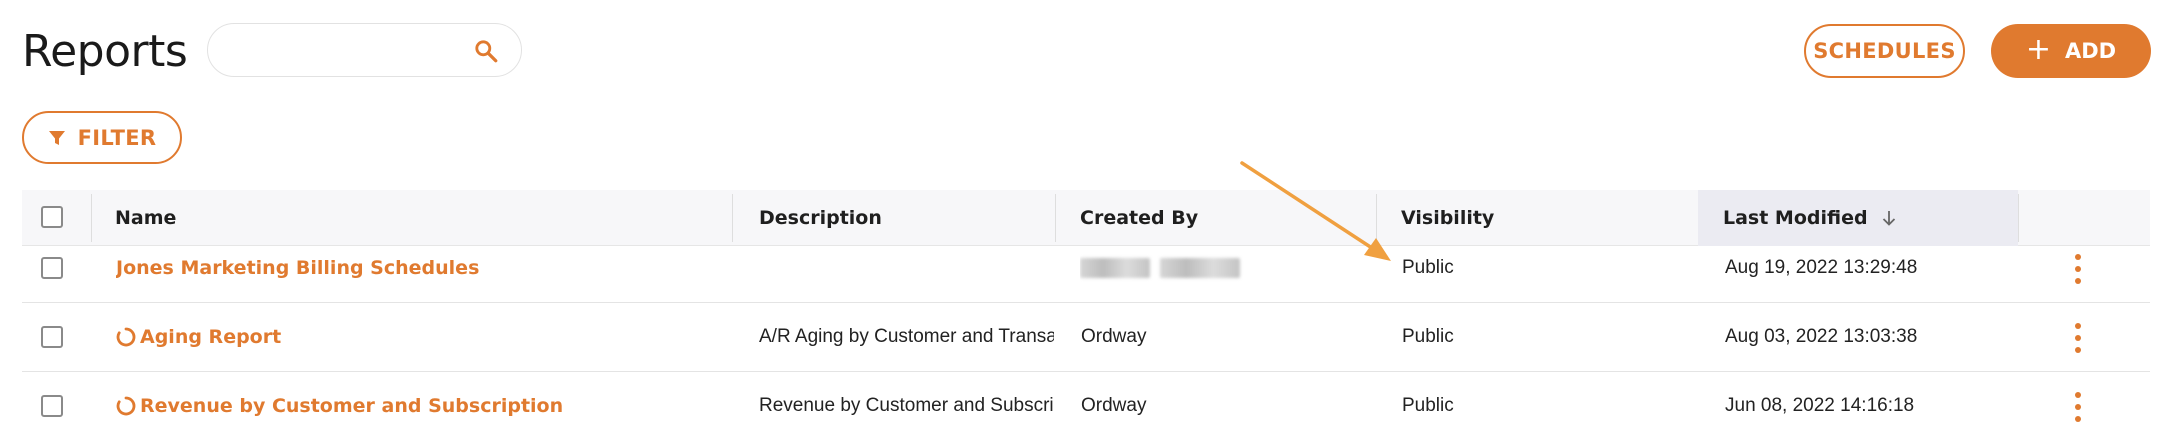 Image resolution: width=2164 pixels, height=434 pixels. I want to click on report-description: A/R Aging by Customer and Transa, so click(906, 337).